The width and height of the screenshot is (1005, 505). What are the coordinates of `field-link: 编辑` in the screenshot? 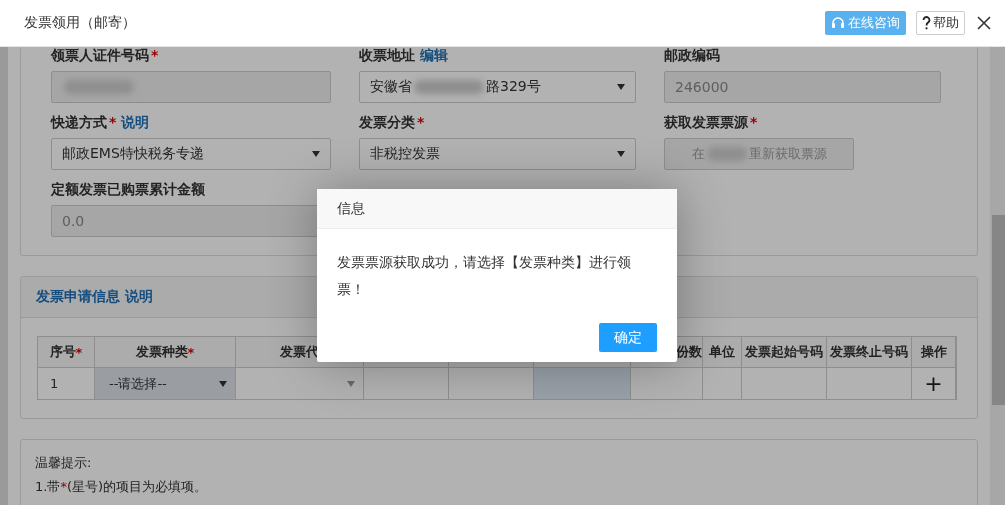 It's located at (434, 56).